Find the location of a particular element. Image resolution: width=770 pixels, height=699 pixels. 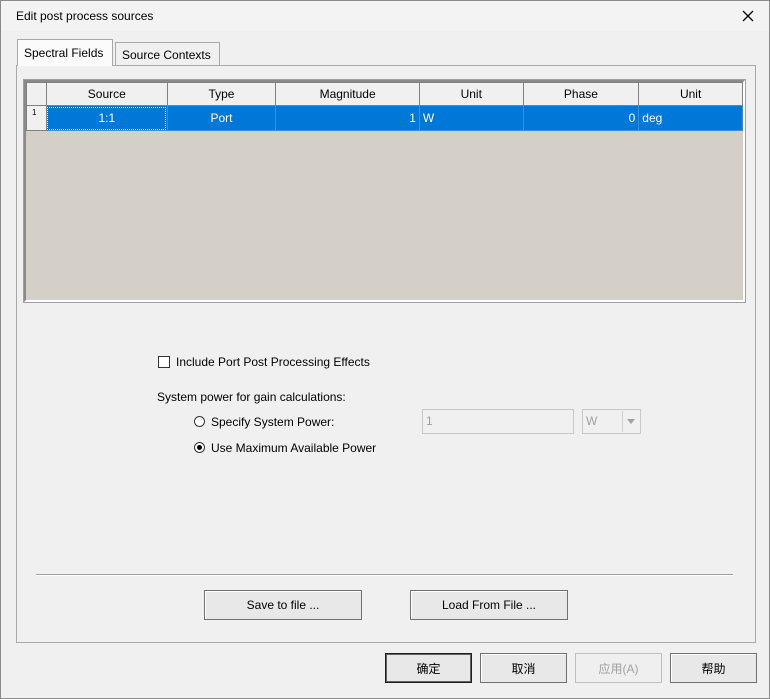

cell-source: 1:1 is located at coordinates (106, 118).